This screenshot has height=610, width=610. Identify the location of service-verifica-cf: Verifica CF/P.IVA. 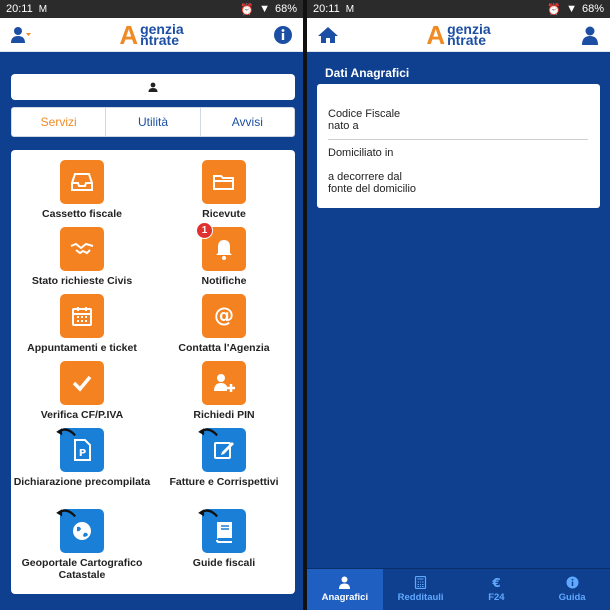
(82, 391).